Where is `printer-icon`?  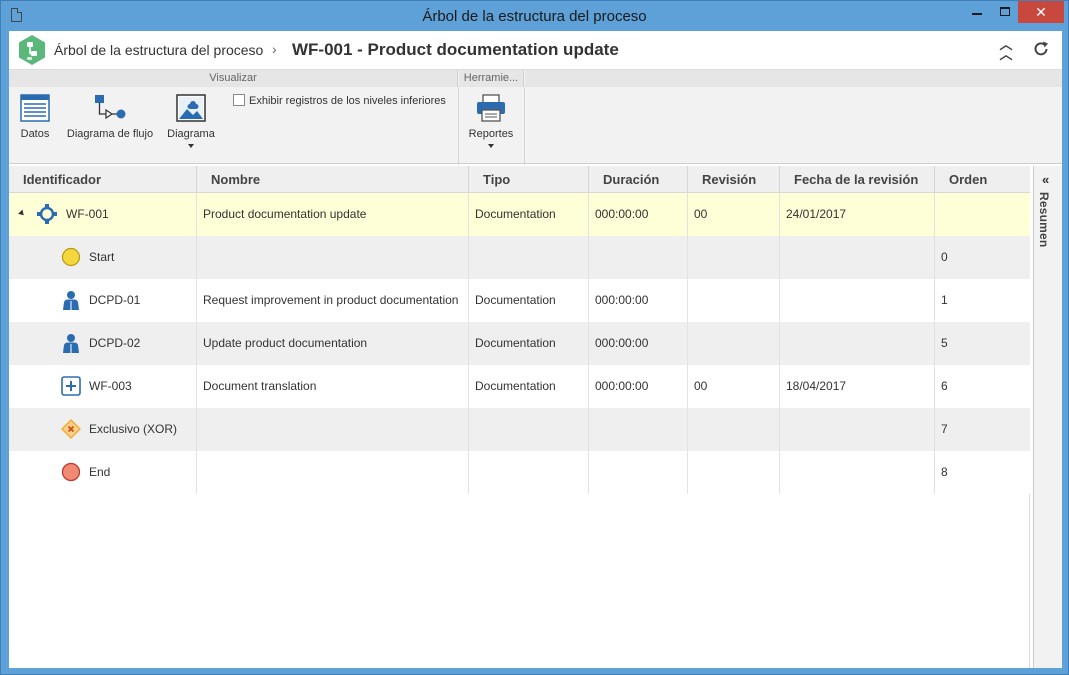 printer-icon is located at coordinates (491, 108).